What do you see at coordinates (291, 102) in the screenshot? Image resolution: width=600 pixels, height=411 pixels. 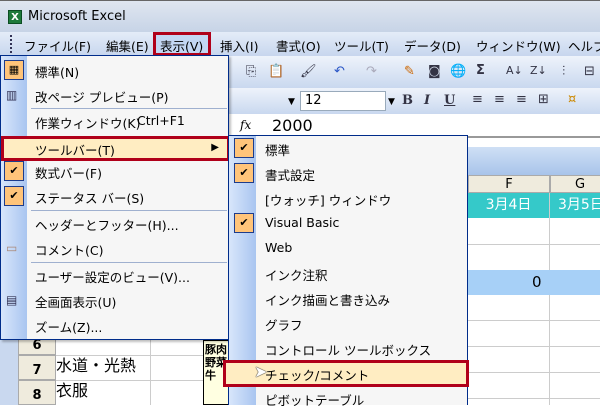 I see `font-dropdown-arrow-icon: ▼` at bounding box center [291, 102].